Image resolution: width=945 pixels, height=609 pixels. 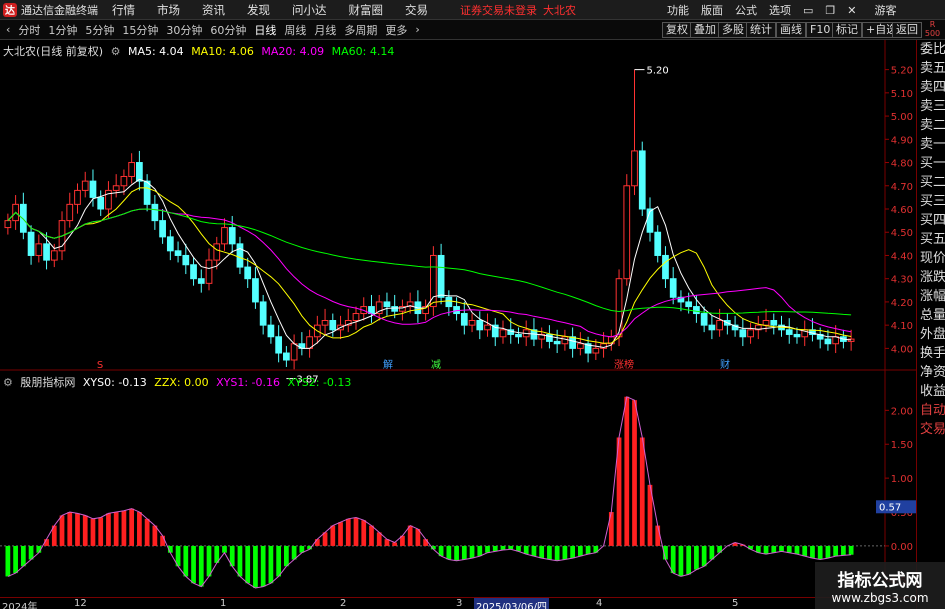 What do you see at coordinates (366, 10) in the screenshot?
I see `menu-item-wealth: 财富圈` at bounding box center [366, 10].